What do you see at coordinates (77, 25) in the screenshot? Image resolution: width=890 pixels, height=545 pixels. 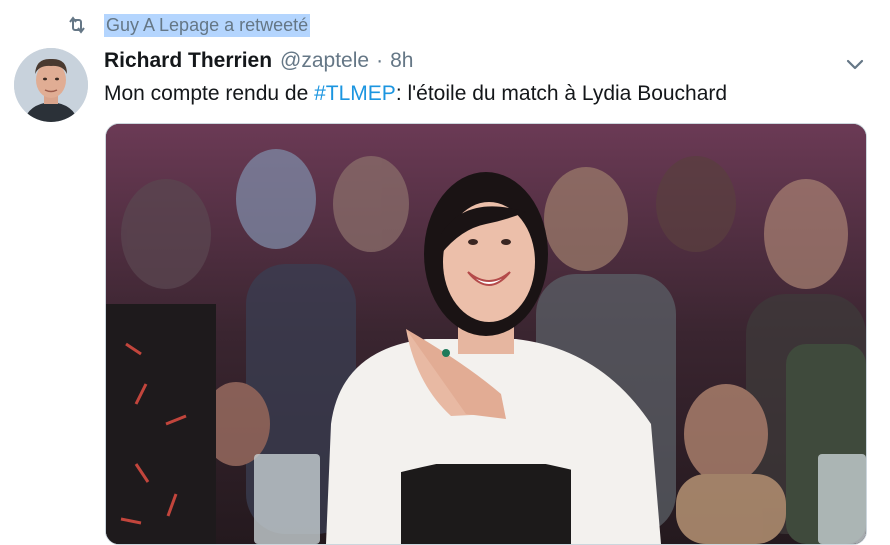 I see `retweet-icon` at bounding box center [77, 25].